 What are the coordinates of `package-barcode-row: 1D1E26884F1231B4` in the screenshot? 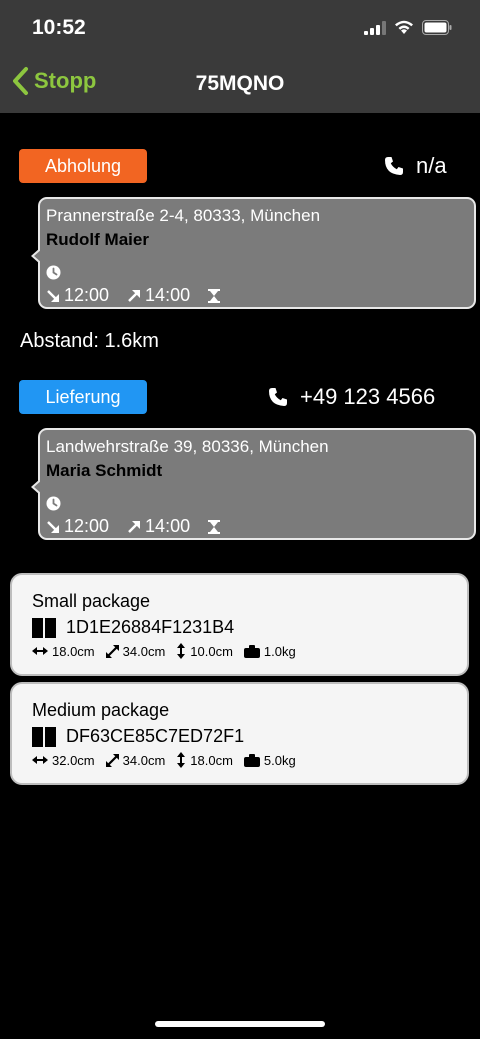 It's located at (133, 627).